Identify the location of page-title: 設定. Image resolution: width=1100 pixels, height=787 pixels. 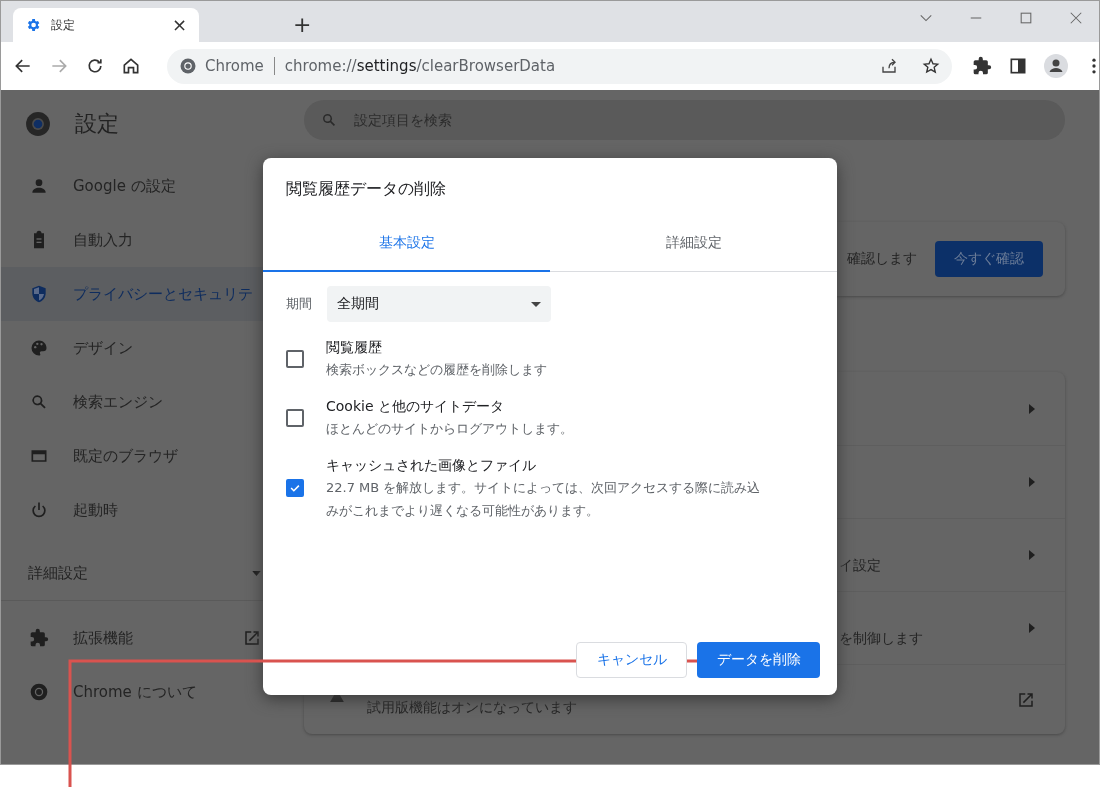
(97, 124).